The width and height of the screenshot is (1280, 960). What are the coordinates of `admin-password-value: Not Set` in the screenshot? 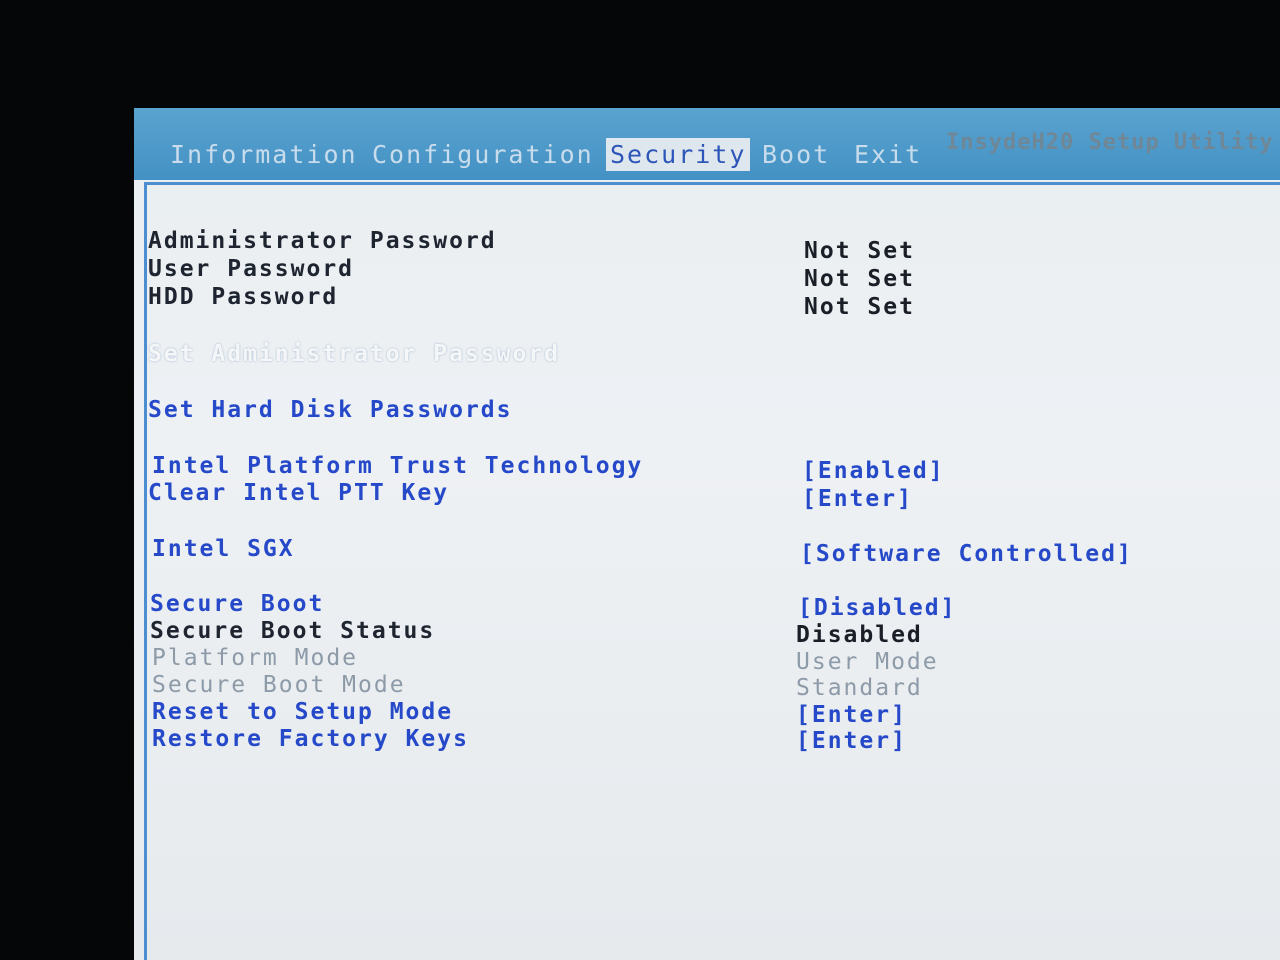 It's located at (859, 251).